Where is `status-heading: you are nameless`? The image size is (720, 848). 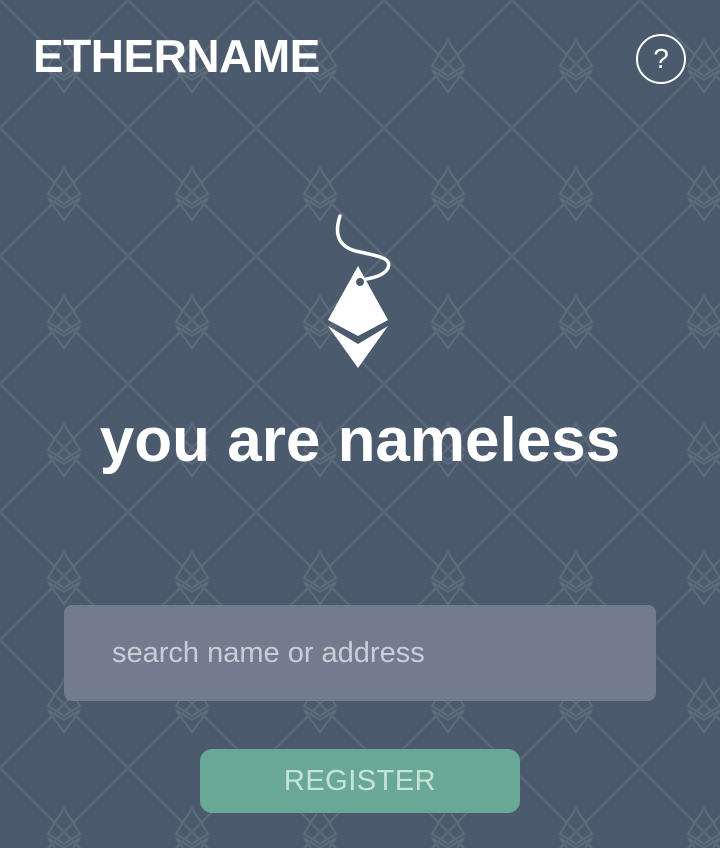 status-heading: you are nameless is located at coordinates (360, 440).